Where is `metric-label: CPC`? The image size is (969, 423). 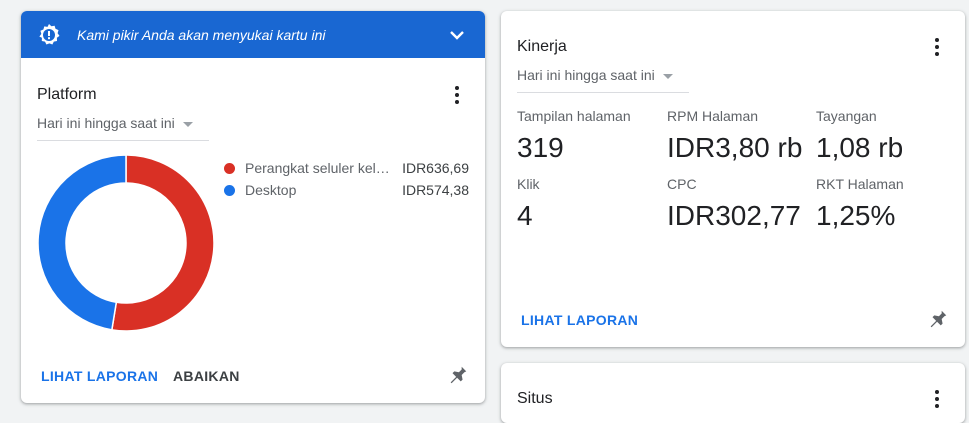 metric-label: CPC is located at coordinates (682, 184).